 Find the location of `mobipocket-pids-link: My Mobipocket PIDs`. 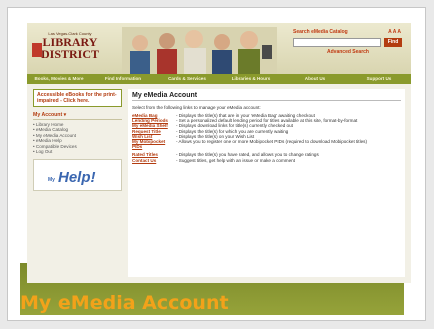

mobipocket-pids-link: My Mobipocket PIDs is located at coordinates (154, 144).